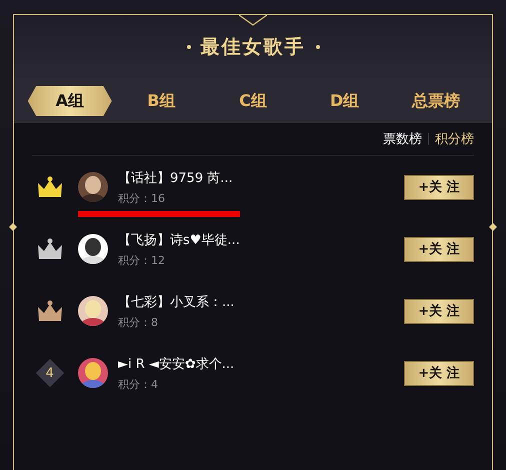 The image size is (506, 470). Describe the element at coordinates (50, 373) in the screenshot. I see `rank-badge: 4` at that location.